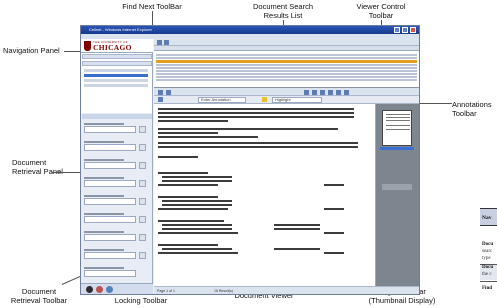  I want to click on side-table-header: Nav, so click(487, 218).